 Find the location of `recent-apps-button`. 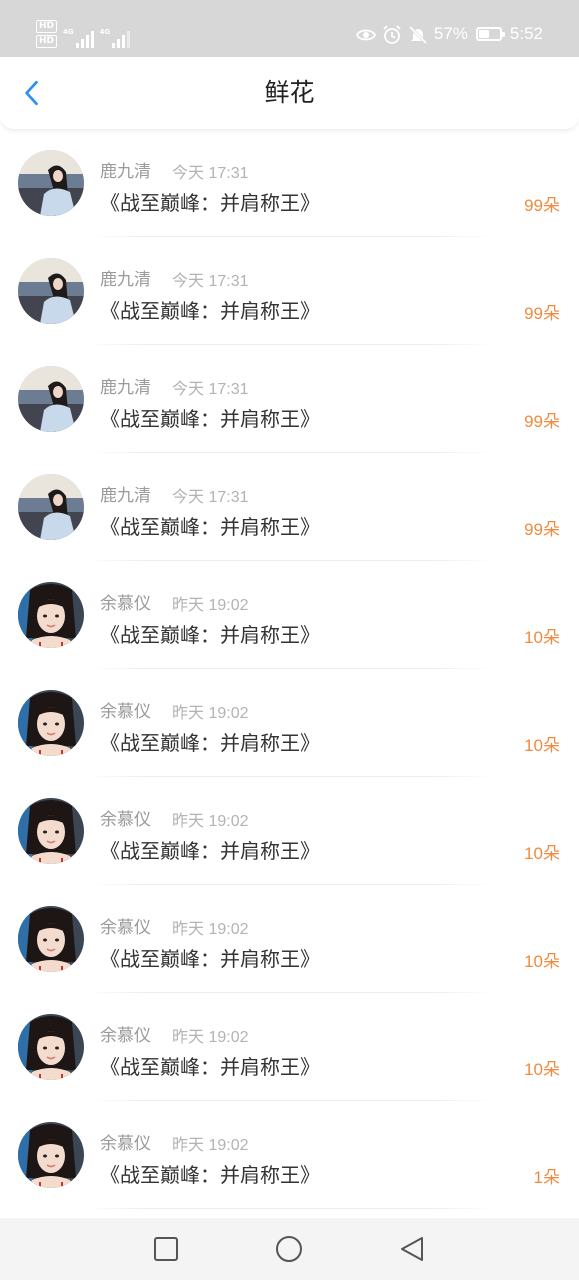

recent-apps-button is located at coordinates (166, 1249).